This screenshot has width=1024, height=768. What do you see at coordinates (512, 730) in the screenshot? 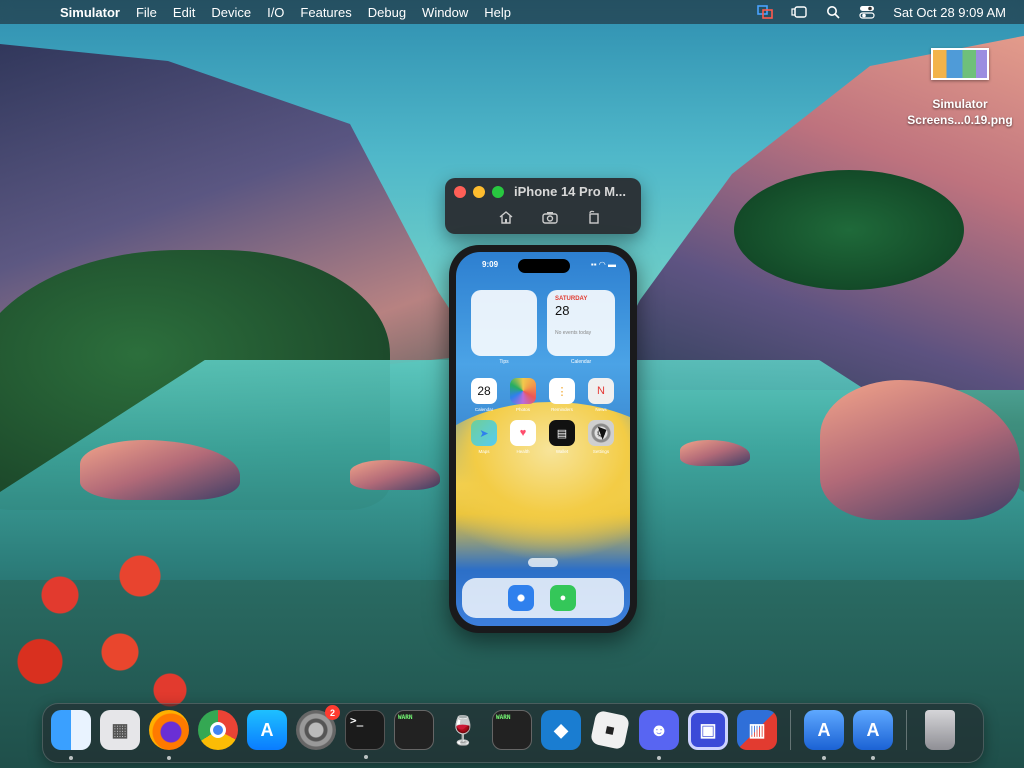
I see `dock-console-2-icon: WARN` at bounding box center [512, 730].